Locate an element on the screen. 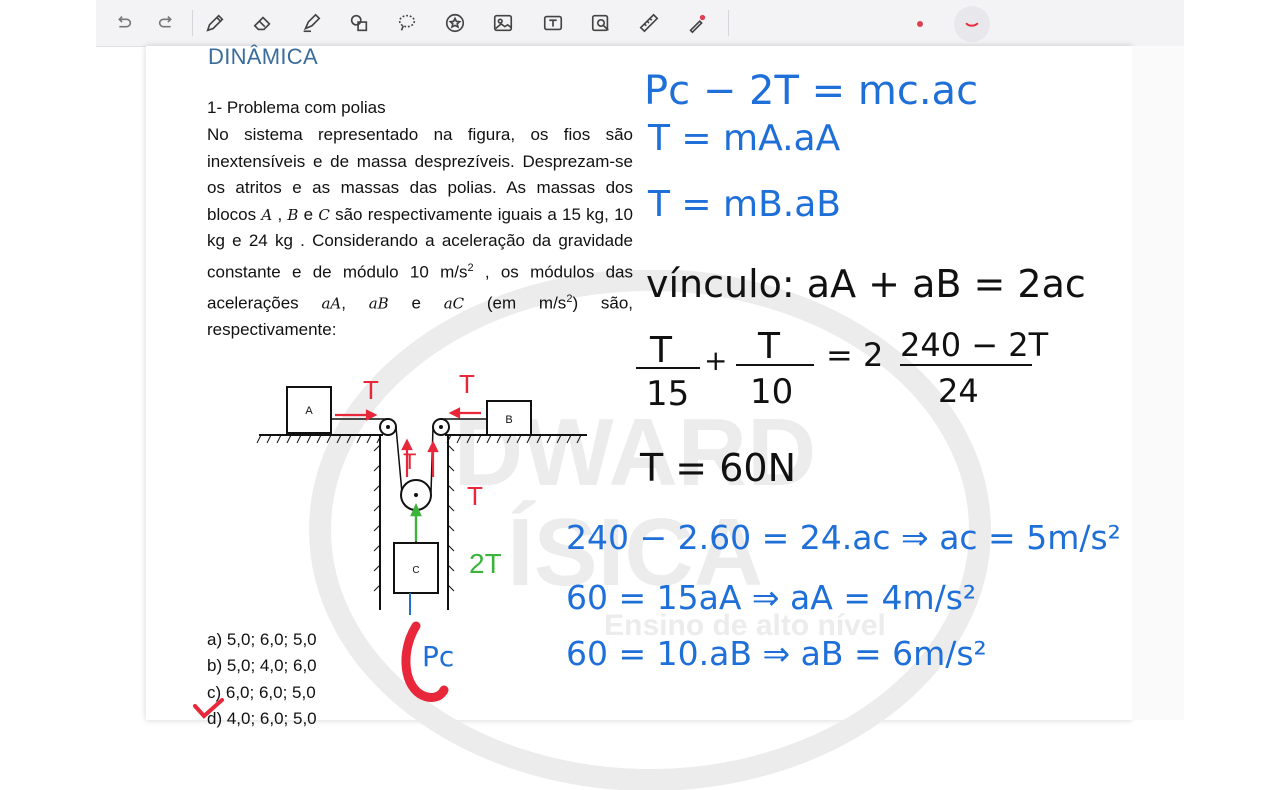  var-b: B is located at coordinates (293, 214).